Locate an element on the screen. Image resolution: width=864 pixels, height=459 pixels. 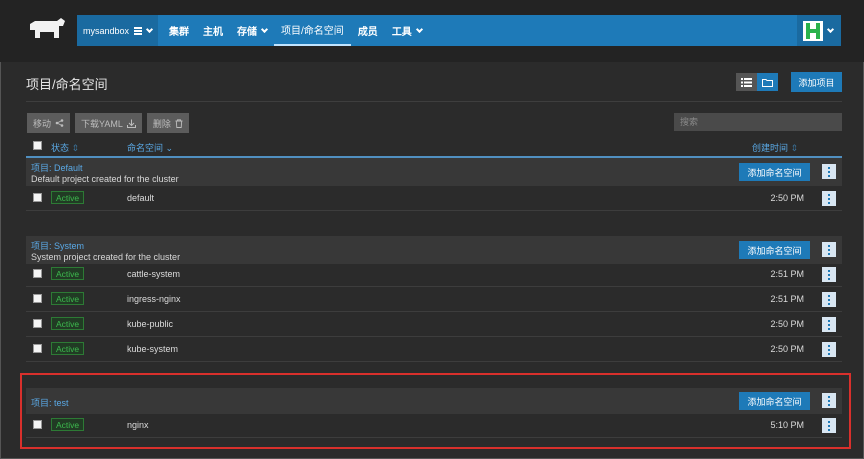
nav-item-5: 工具 is located at coordinates (407, 30).